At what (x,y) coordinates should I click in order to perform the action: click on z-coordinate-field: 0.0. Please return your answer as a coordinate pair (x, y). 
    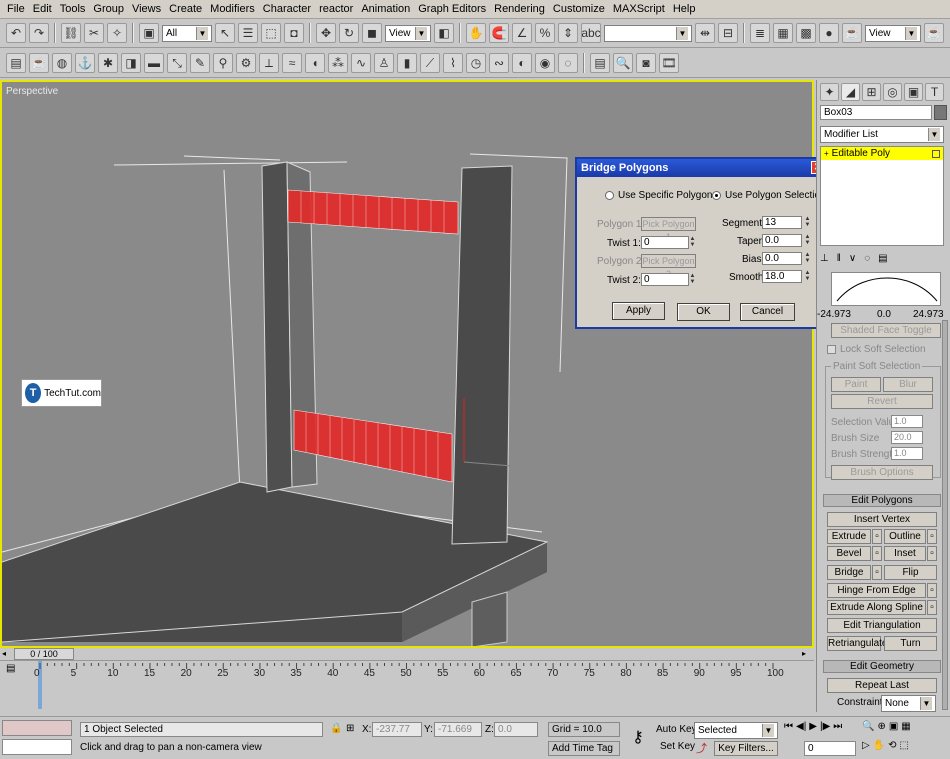
    Looking at the image, I should click on (516, 729).